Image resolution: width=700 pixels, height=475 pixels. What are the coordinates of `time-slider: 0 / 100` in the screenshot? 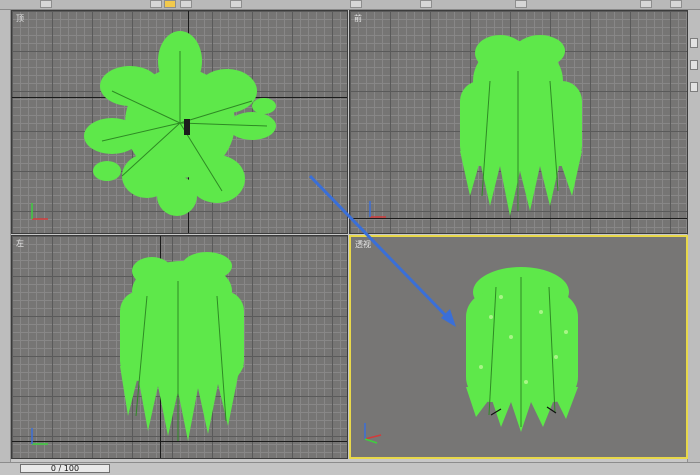 It's located at (65, 468).